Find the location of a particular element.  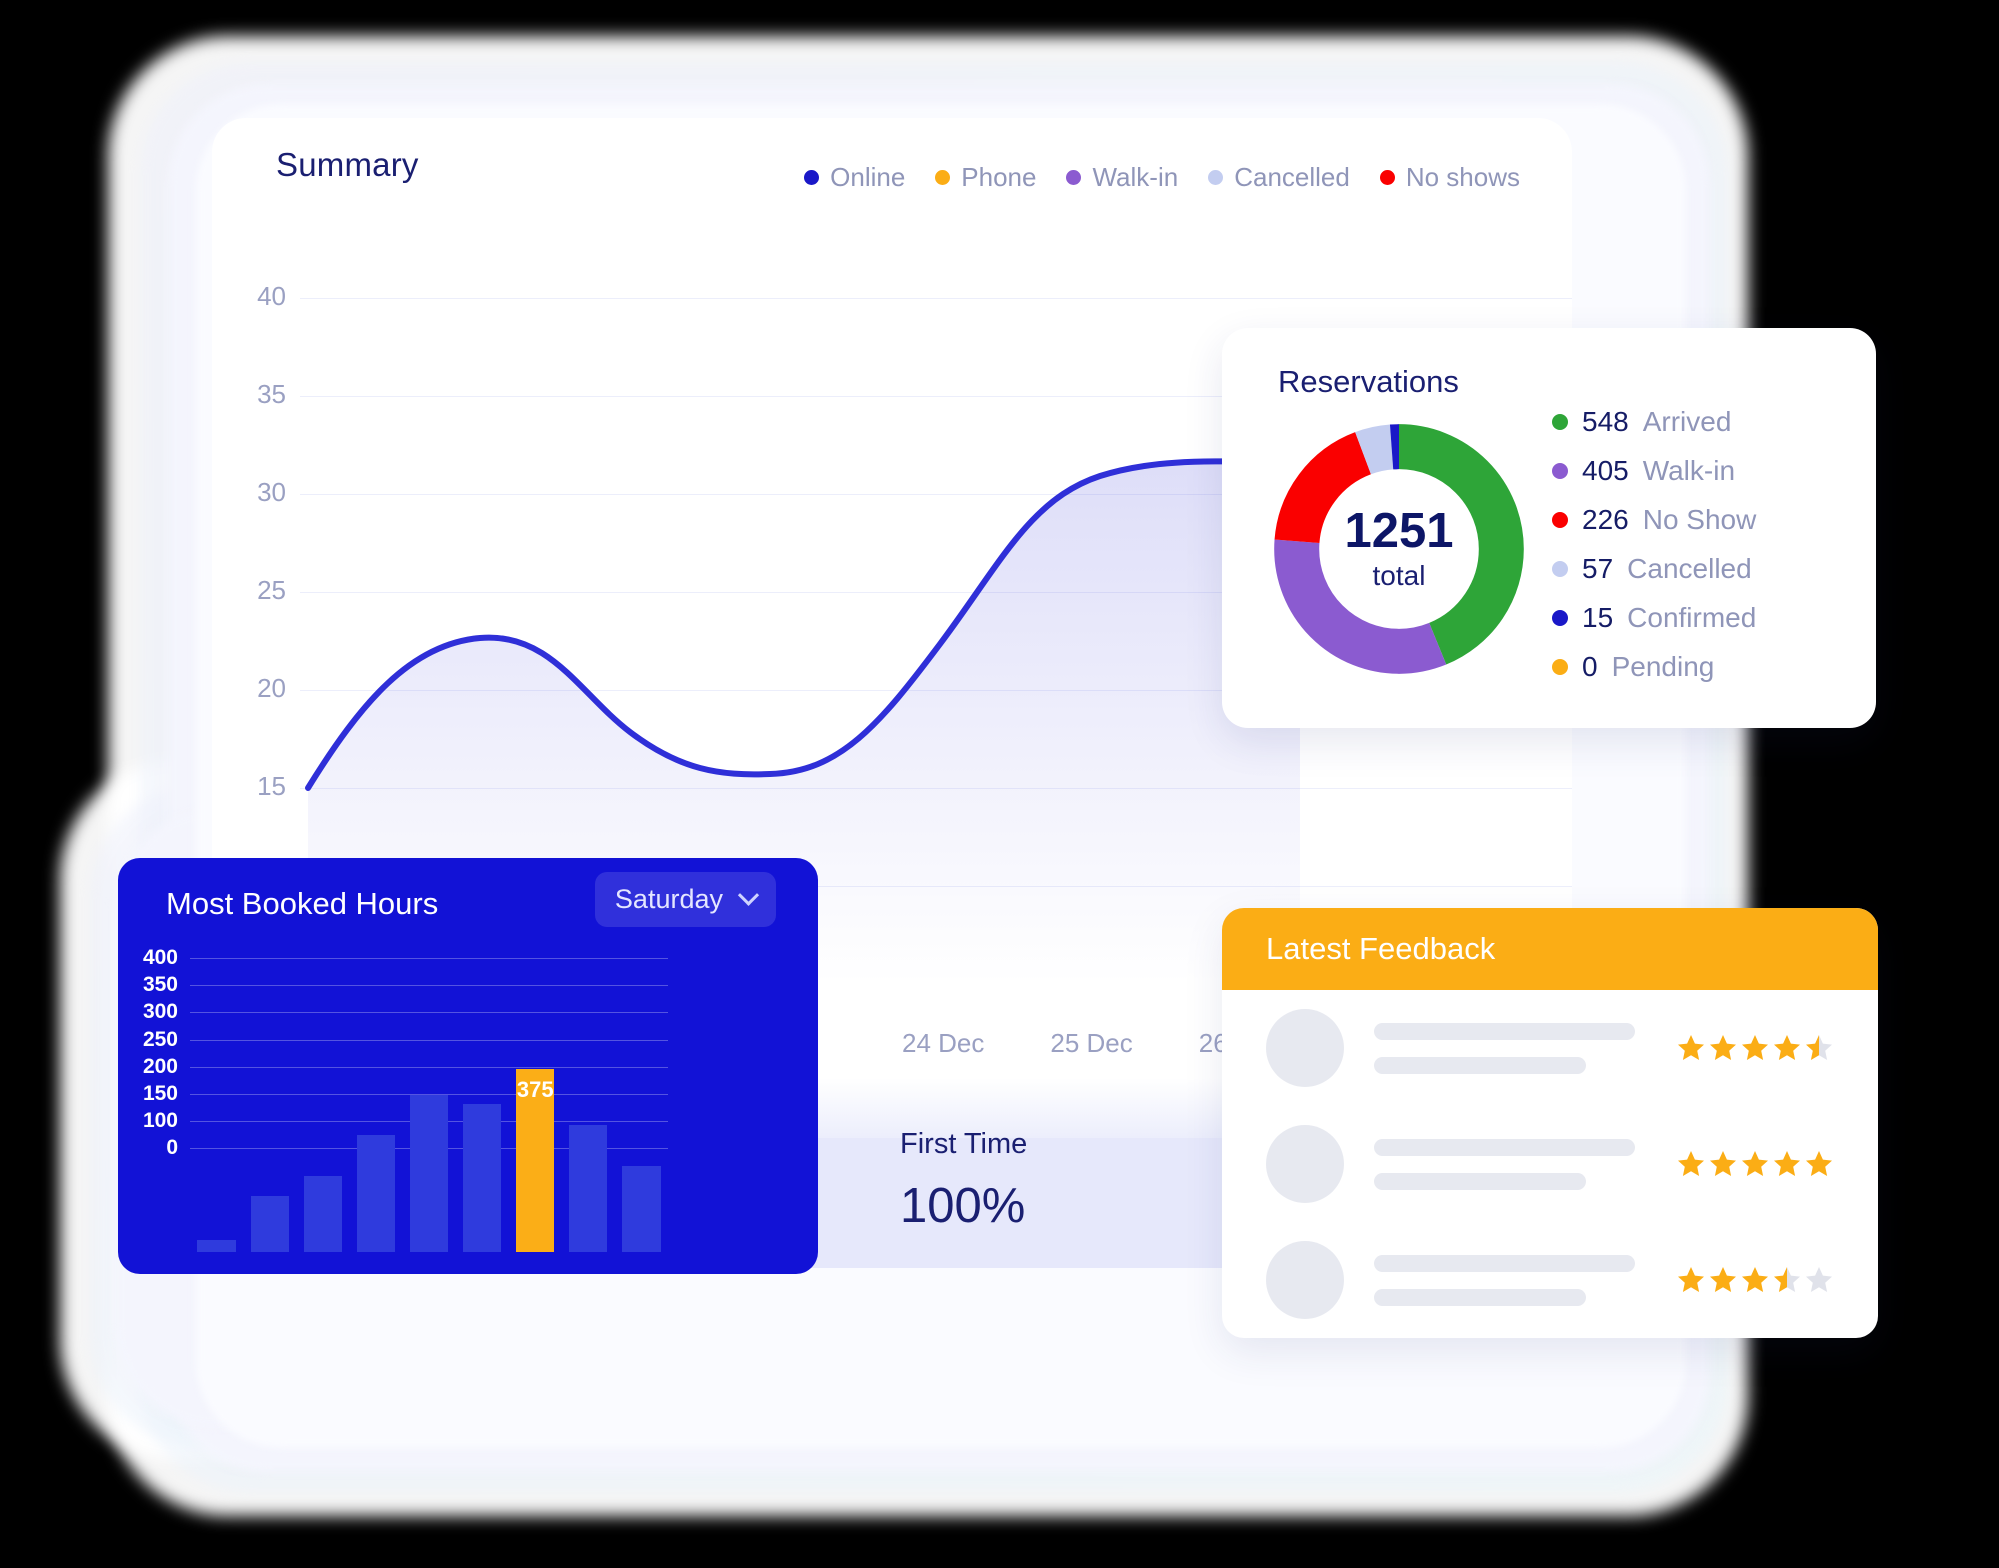

date-axis-label: 24 Dec is located at coordinates (943, 1043).